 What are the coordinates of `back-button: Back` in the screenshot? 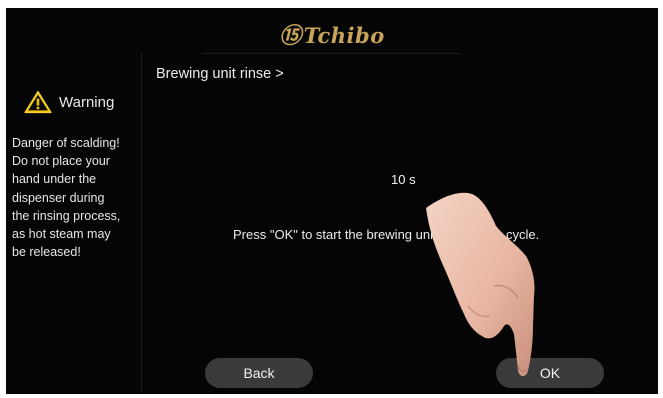 It's located at (259, 373).